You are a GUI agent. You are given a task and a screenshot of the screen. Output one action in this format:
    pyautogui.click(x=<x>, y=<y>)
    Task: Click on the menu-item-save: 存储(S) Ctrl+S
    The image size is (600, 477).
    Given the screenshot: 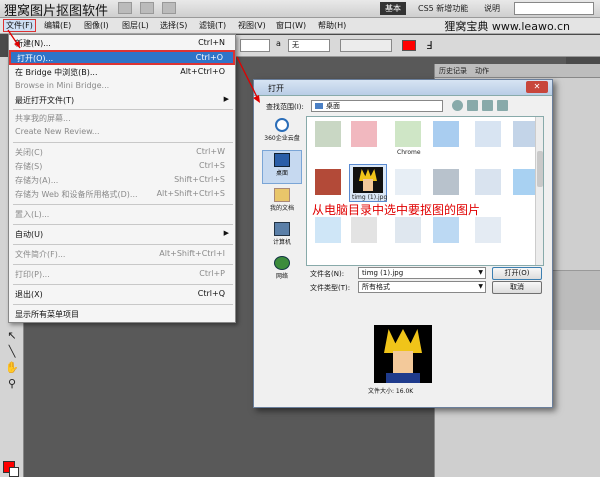 What is the action you would take?
    pyautogui.click(x=122, y=166)
    